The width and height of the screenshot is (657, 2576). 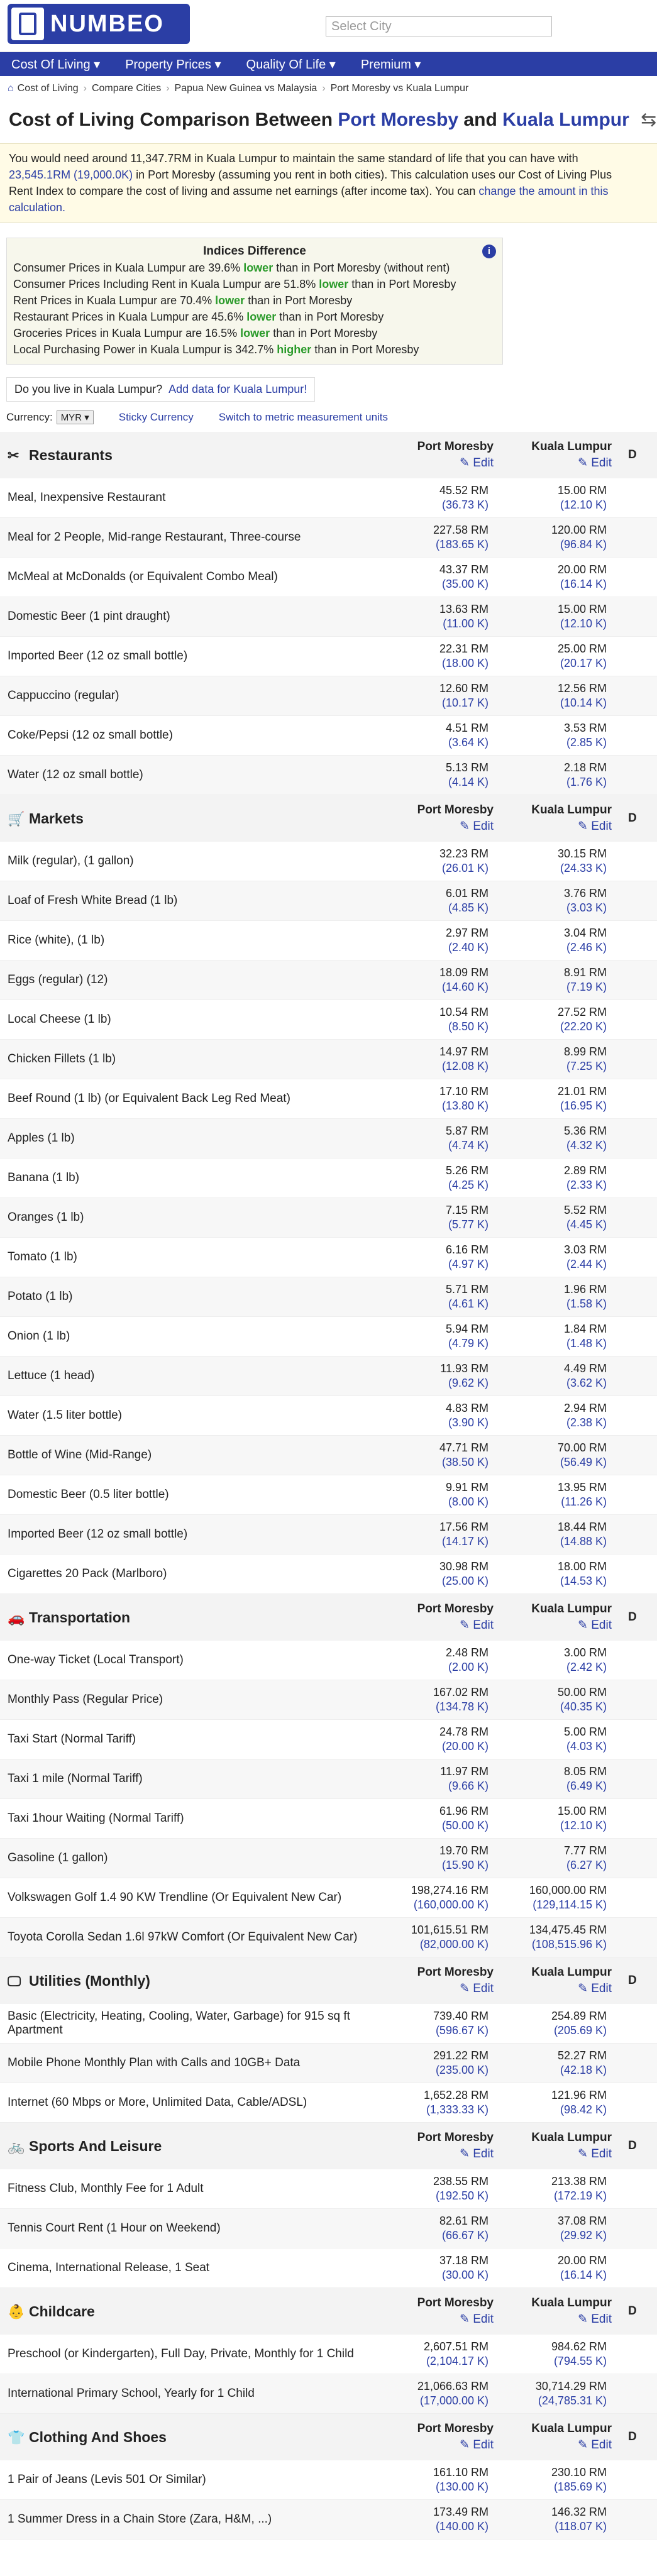 I want to click on item-name: Imported Beer (12 oz small bottle), so click(x=203, y=656).